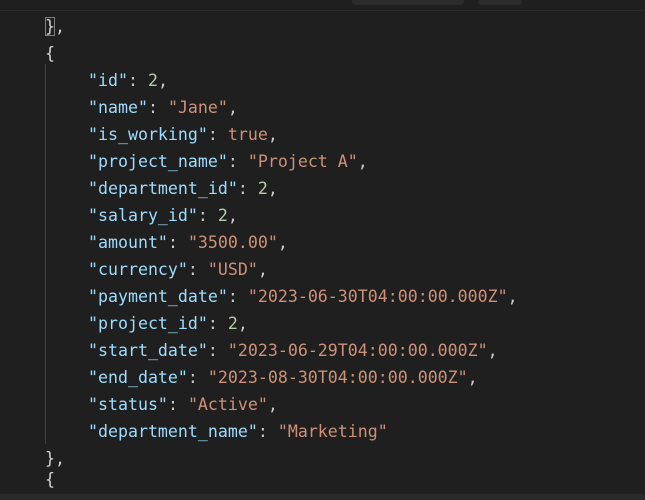 The height and width of the screenshot is (500, 645). I want to click on code-line: "end_date": "2023-08-30T04:00:00.000Z",, so click(322, 377).